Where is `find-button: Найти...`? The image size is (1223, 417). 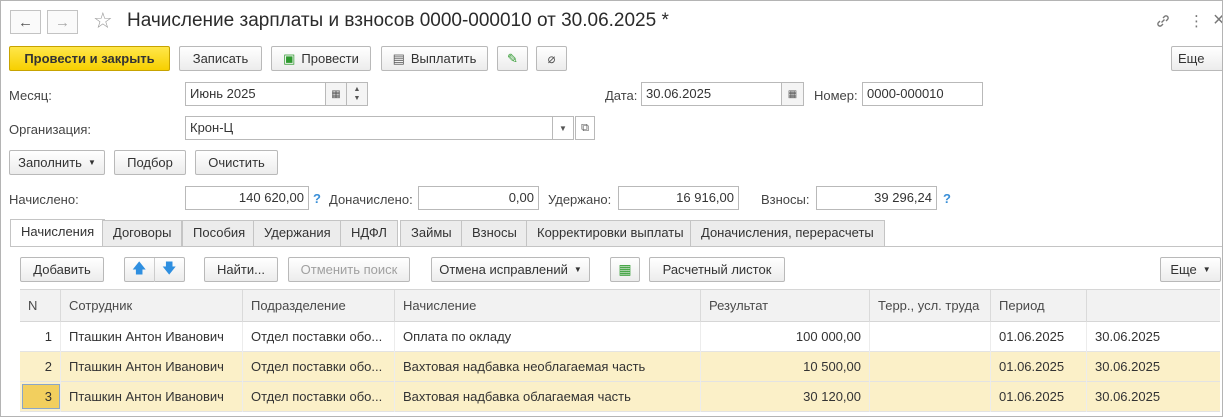
find-button: Найти... is located at coordinates (241, 269).